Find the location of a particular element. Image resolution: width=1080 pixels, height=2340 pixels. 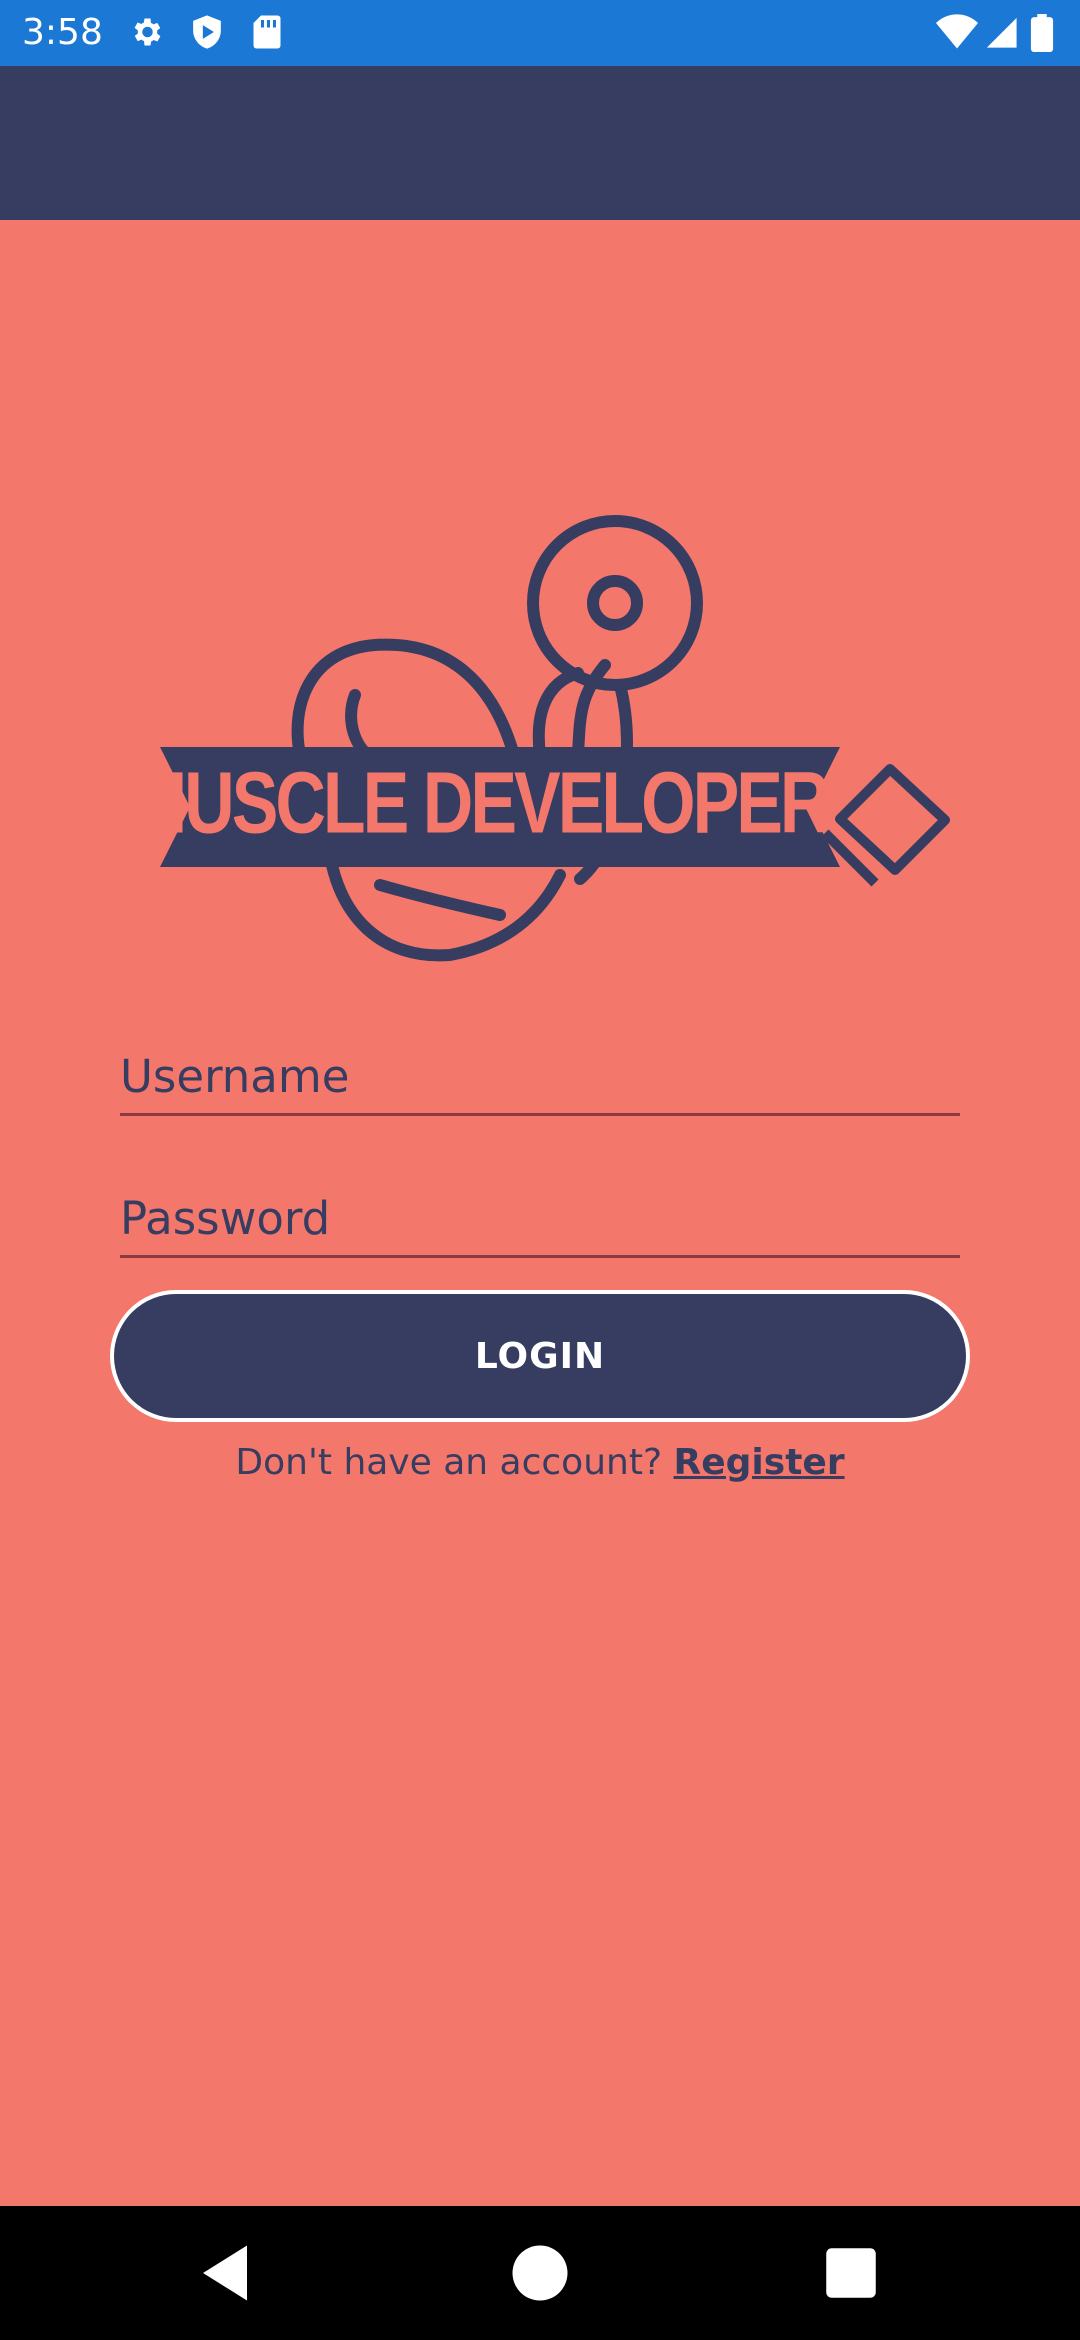

username-input is located at coordinates (540, 1076).